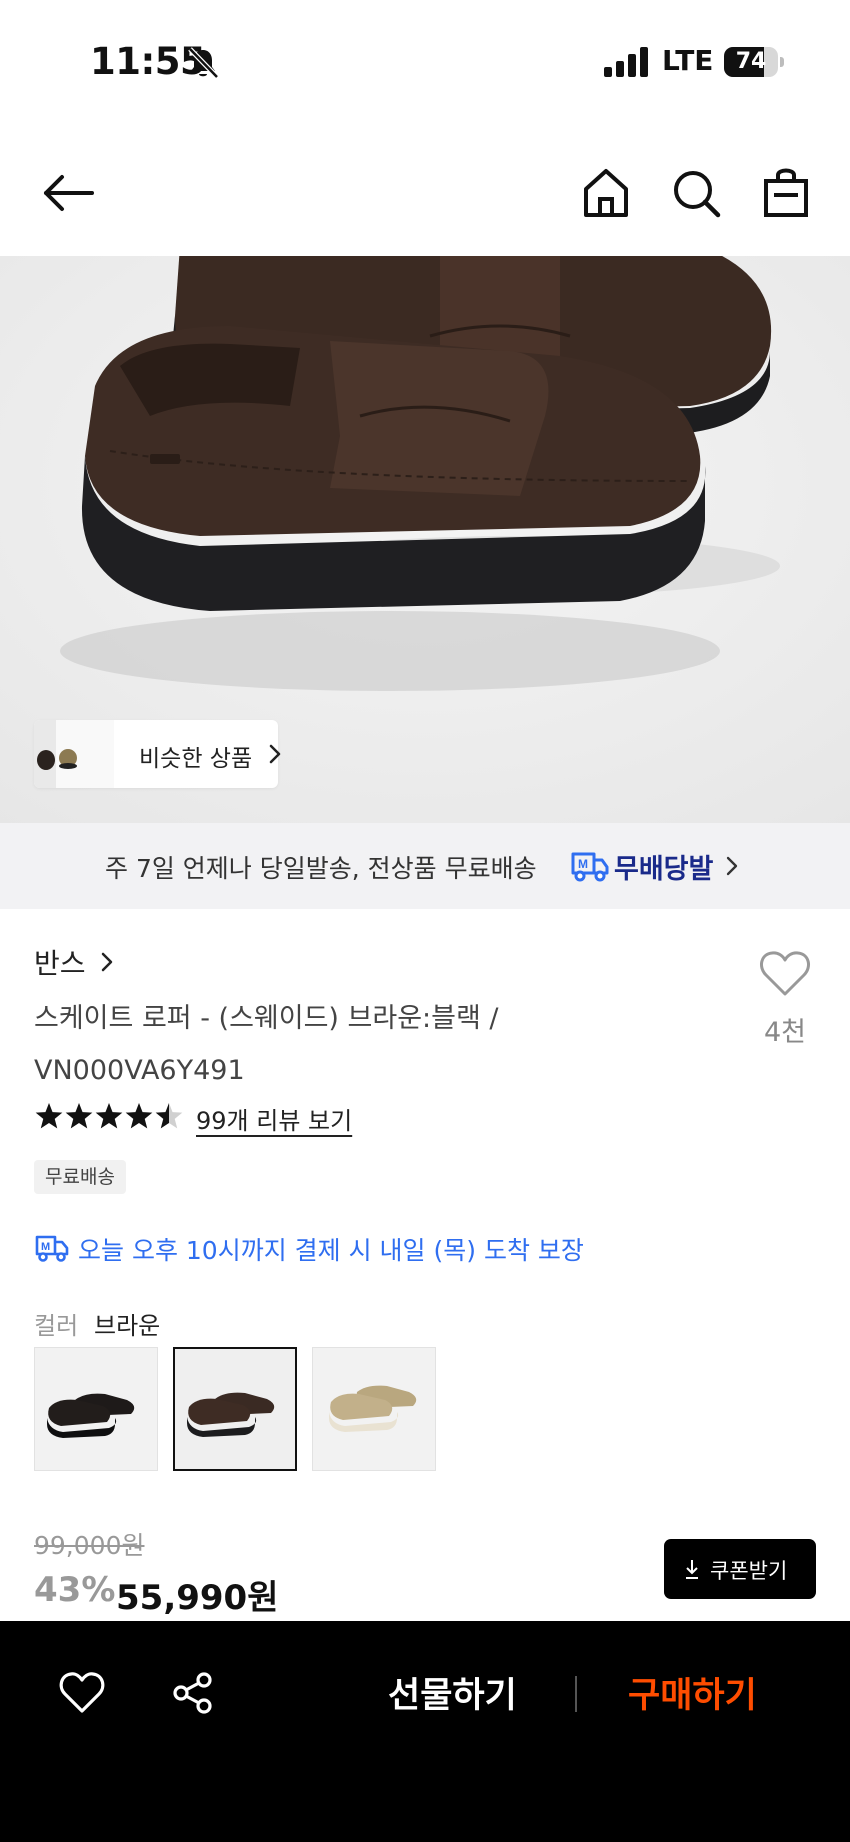 This screenshot has height=1842, width=850. What do you see at coordinates (193, 1693) in the screenshot?
I see `share-icon` at bounding box center [193, 1693].